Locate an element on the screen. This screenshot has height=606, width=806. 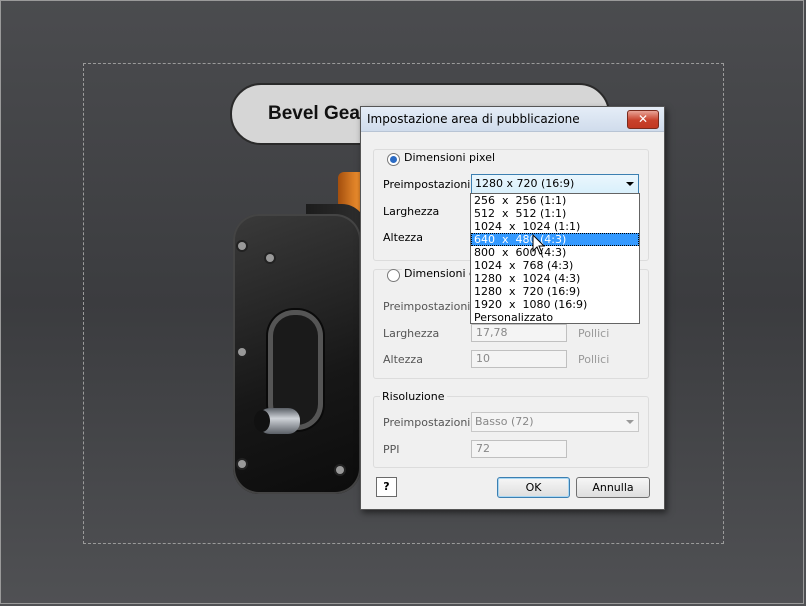
dropdown-option: 1024 x 1024 (1:1) is located at coordinates (555, 226).